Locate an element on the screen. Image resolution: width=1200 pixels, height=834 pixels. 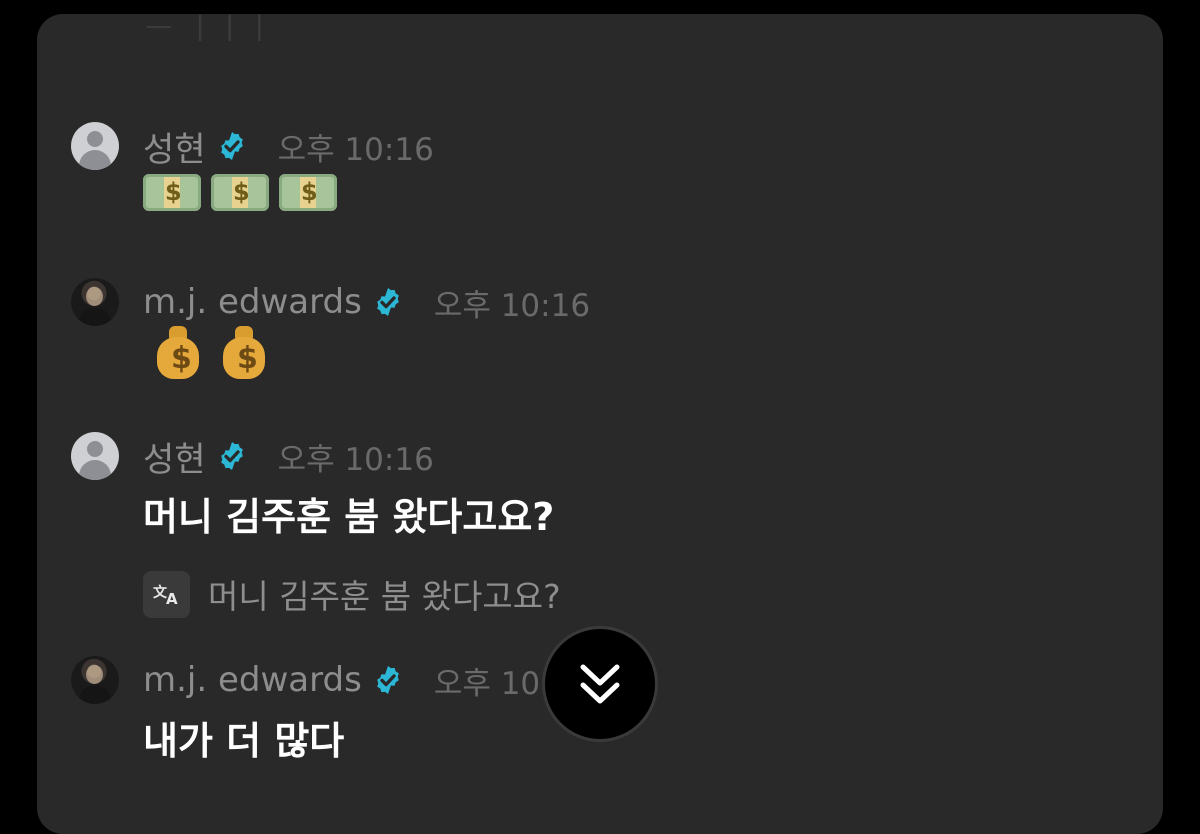
message-time: 오후 10 is located at coordinates (487, 683).